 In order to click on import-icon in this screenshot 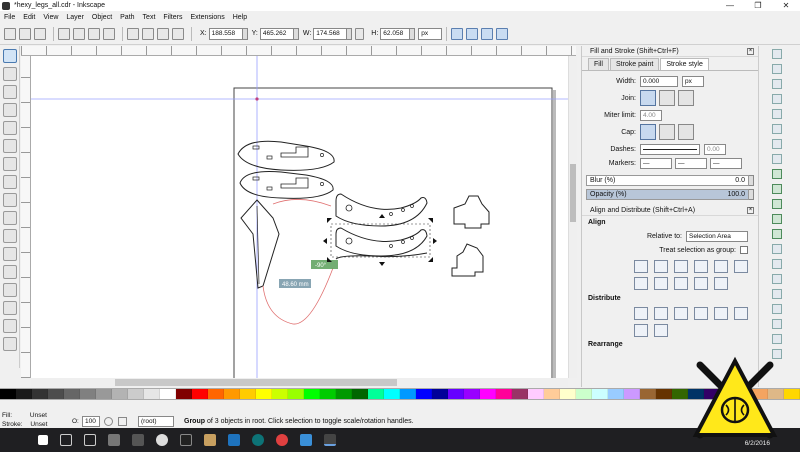, I will do `click(777, 114)`.